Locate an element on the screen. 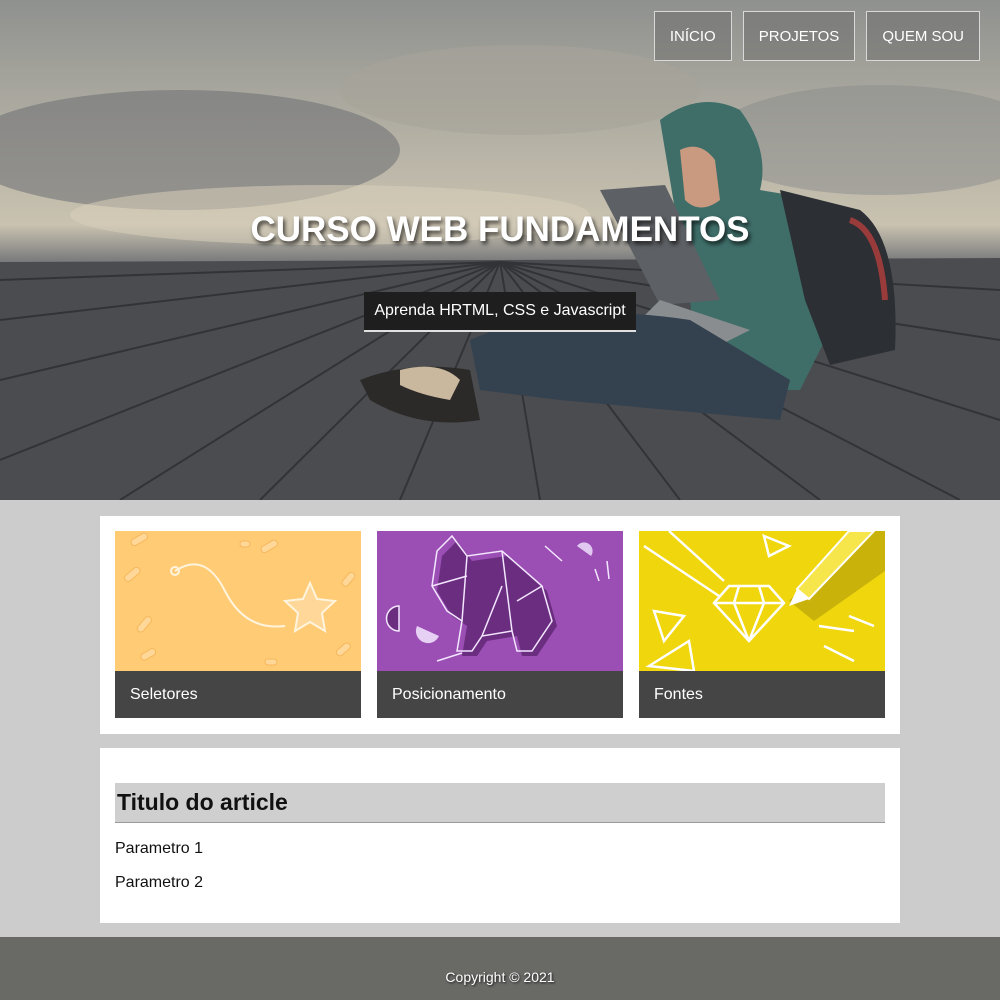 The height and width of the screenshot is (1000, 1000). card-posicionamento: Posicionamento is located at coordinates (500, 624).